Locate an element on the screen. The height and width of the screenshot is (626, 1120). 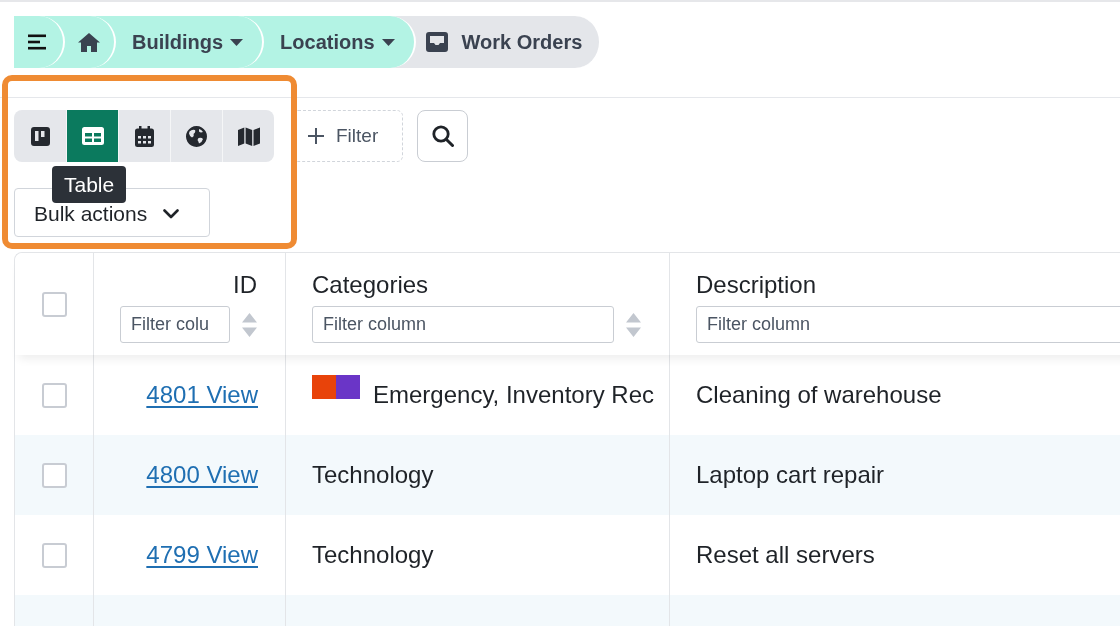
column-title: ID is located at coordinates (245, 285).